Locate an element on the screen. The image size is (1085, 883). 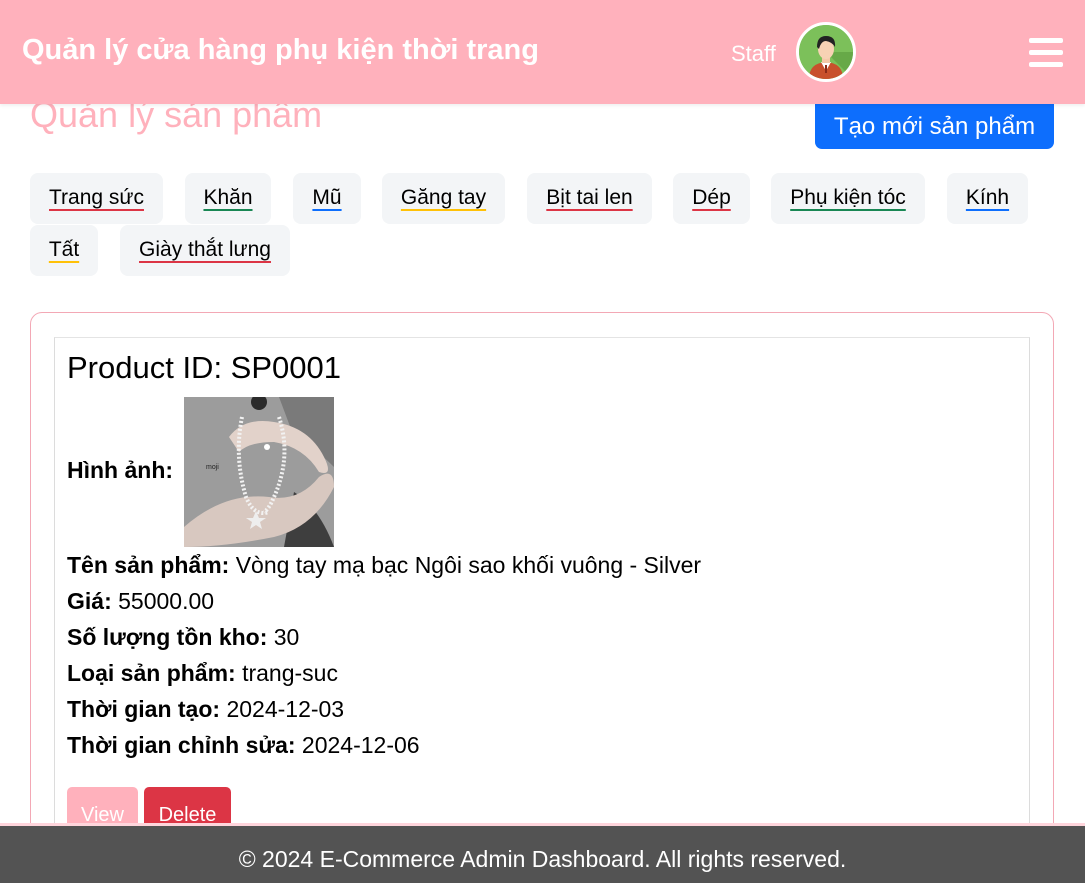
category-tat: Tất is located at coordinates (64, 250).